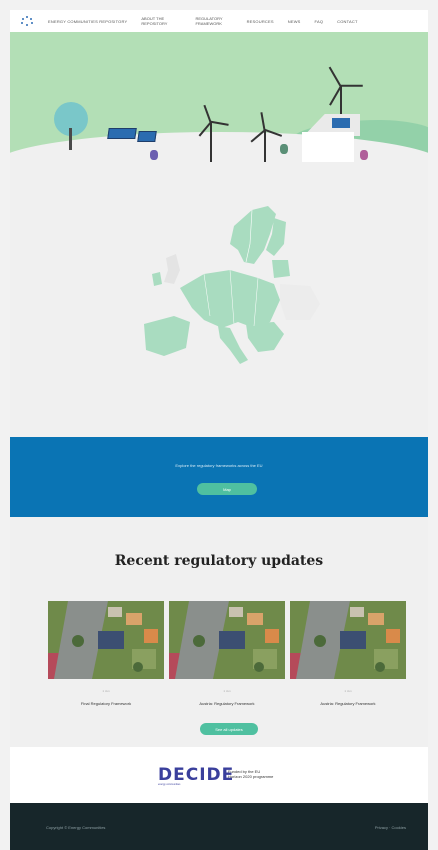 The width and height of the screenshot is (438, 850). I want to click on house-icon, so click(328, 147).